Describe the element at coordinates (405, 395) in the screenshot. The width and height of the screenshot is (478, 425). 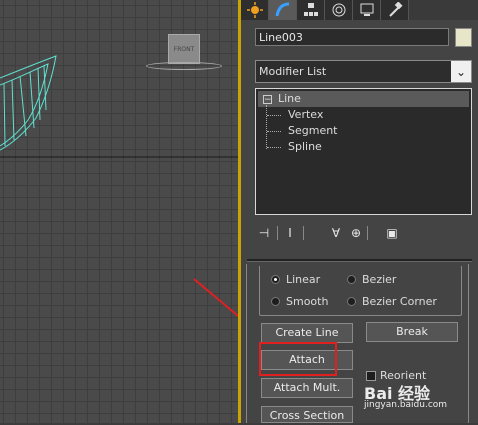
I see `baidu-watermark: Bai 经验 jingyan.baidu.com` at that location.